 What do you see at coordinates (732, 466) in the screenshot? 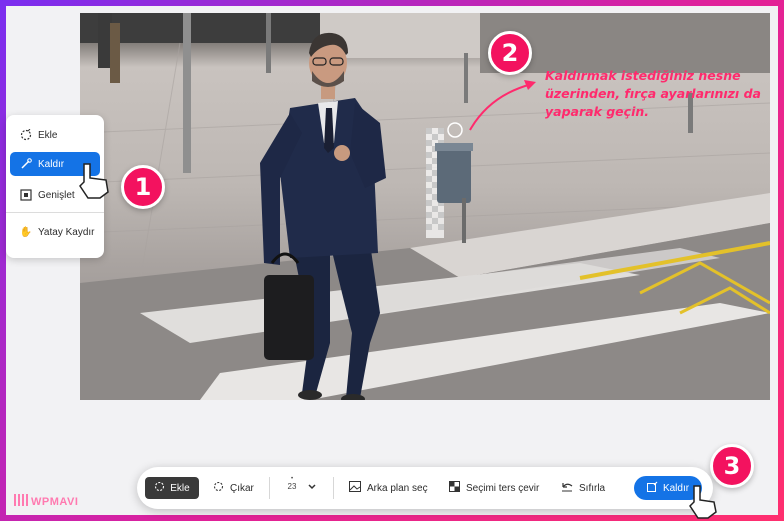
I see `step-badge-3: 3` at bounding box center [732, 466].